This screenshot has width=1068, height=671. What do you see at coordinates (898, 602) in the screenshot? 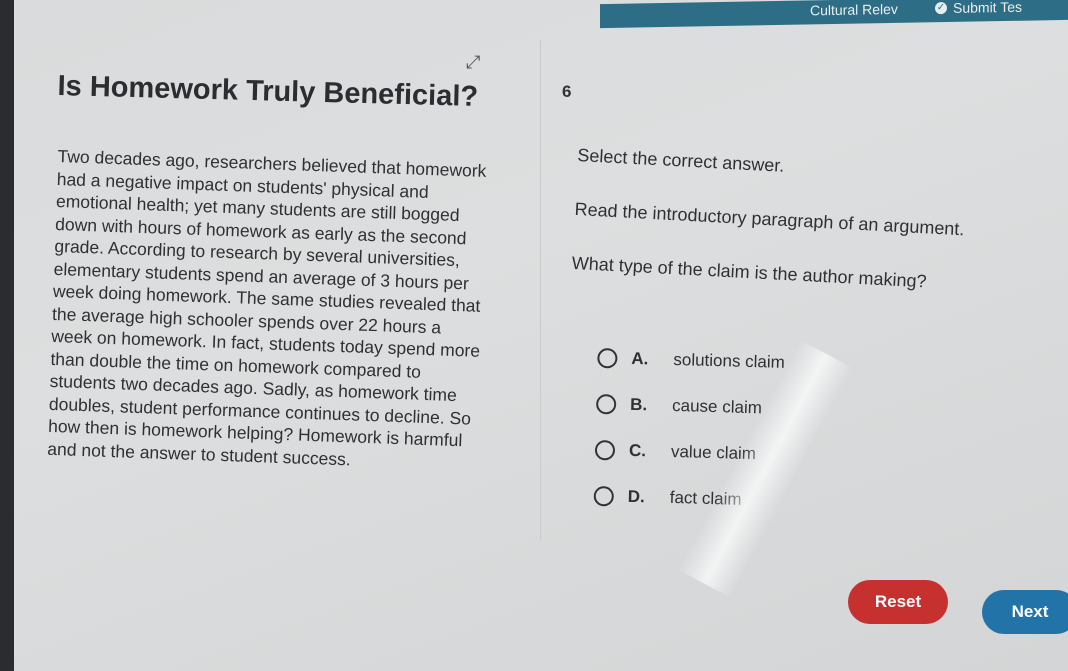
I see `reset-button: Reset` at bounding box center [898, 602].